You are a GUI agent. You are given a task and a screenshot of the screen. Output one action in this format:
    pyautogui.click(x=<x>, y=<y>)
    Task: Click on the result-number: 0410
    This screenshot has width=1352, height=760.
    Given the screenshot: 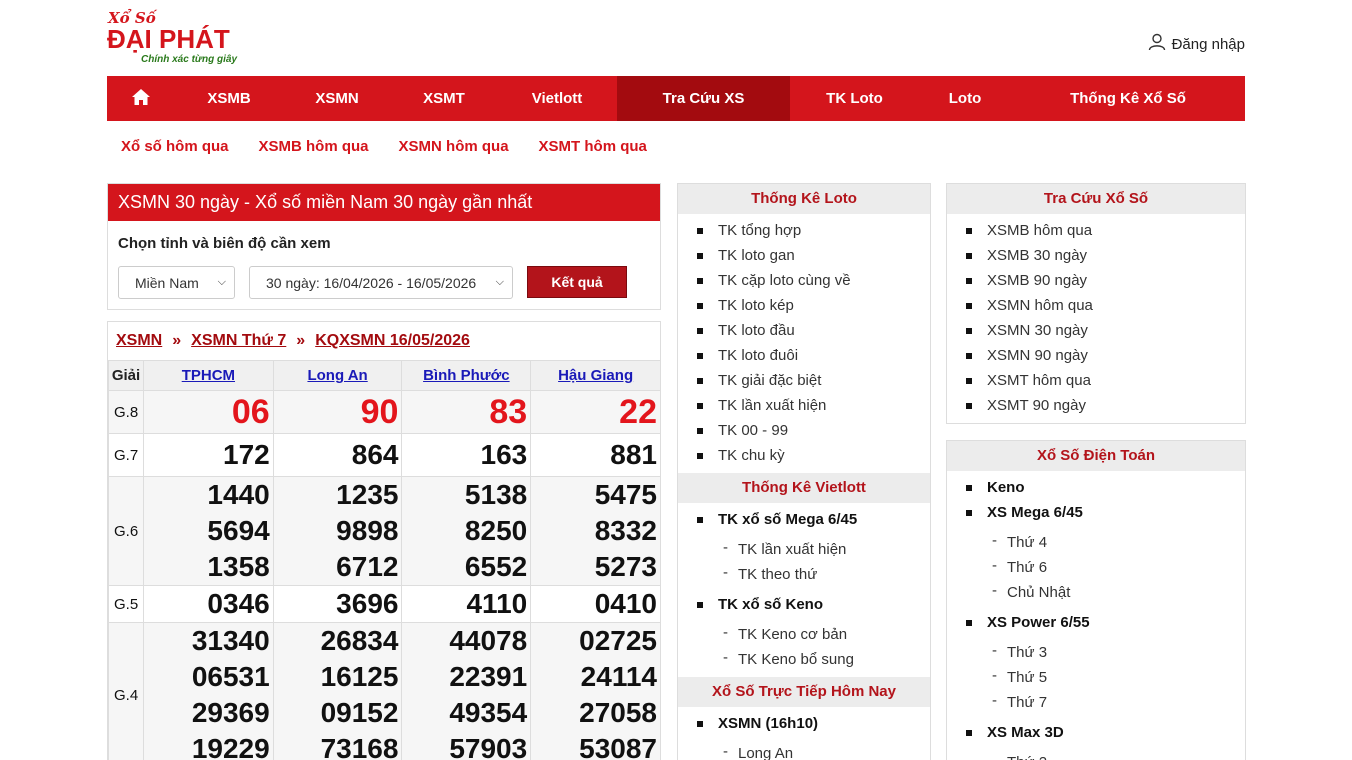 What is the action you would take?
    pyautogui.click(x=625, y=603)
    